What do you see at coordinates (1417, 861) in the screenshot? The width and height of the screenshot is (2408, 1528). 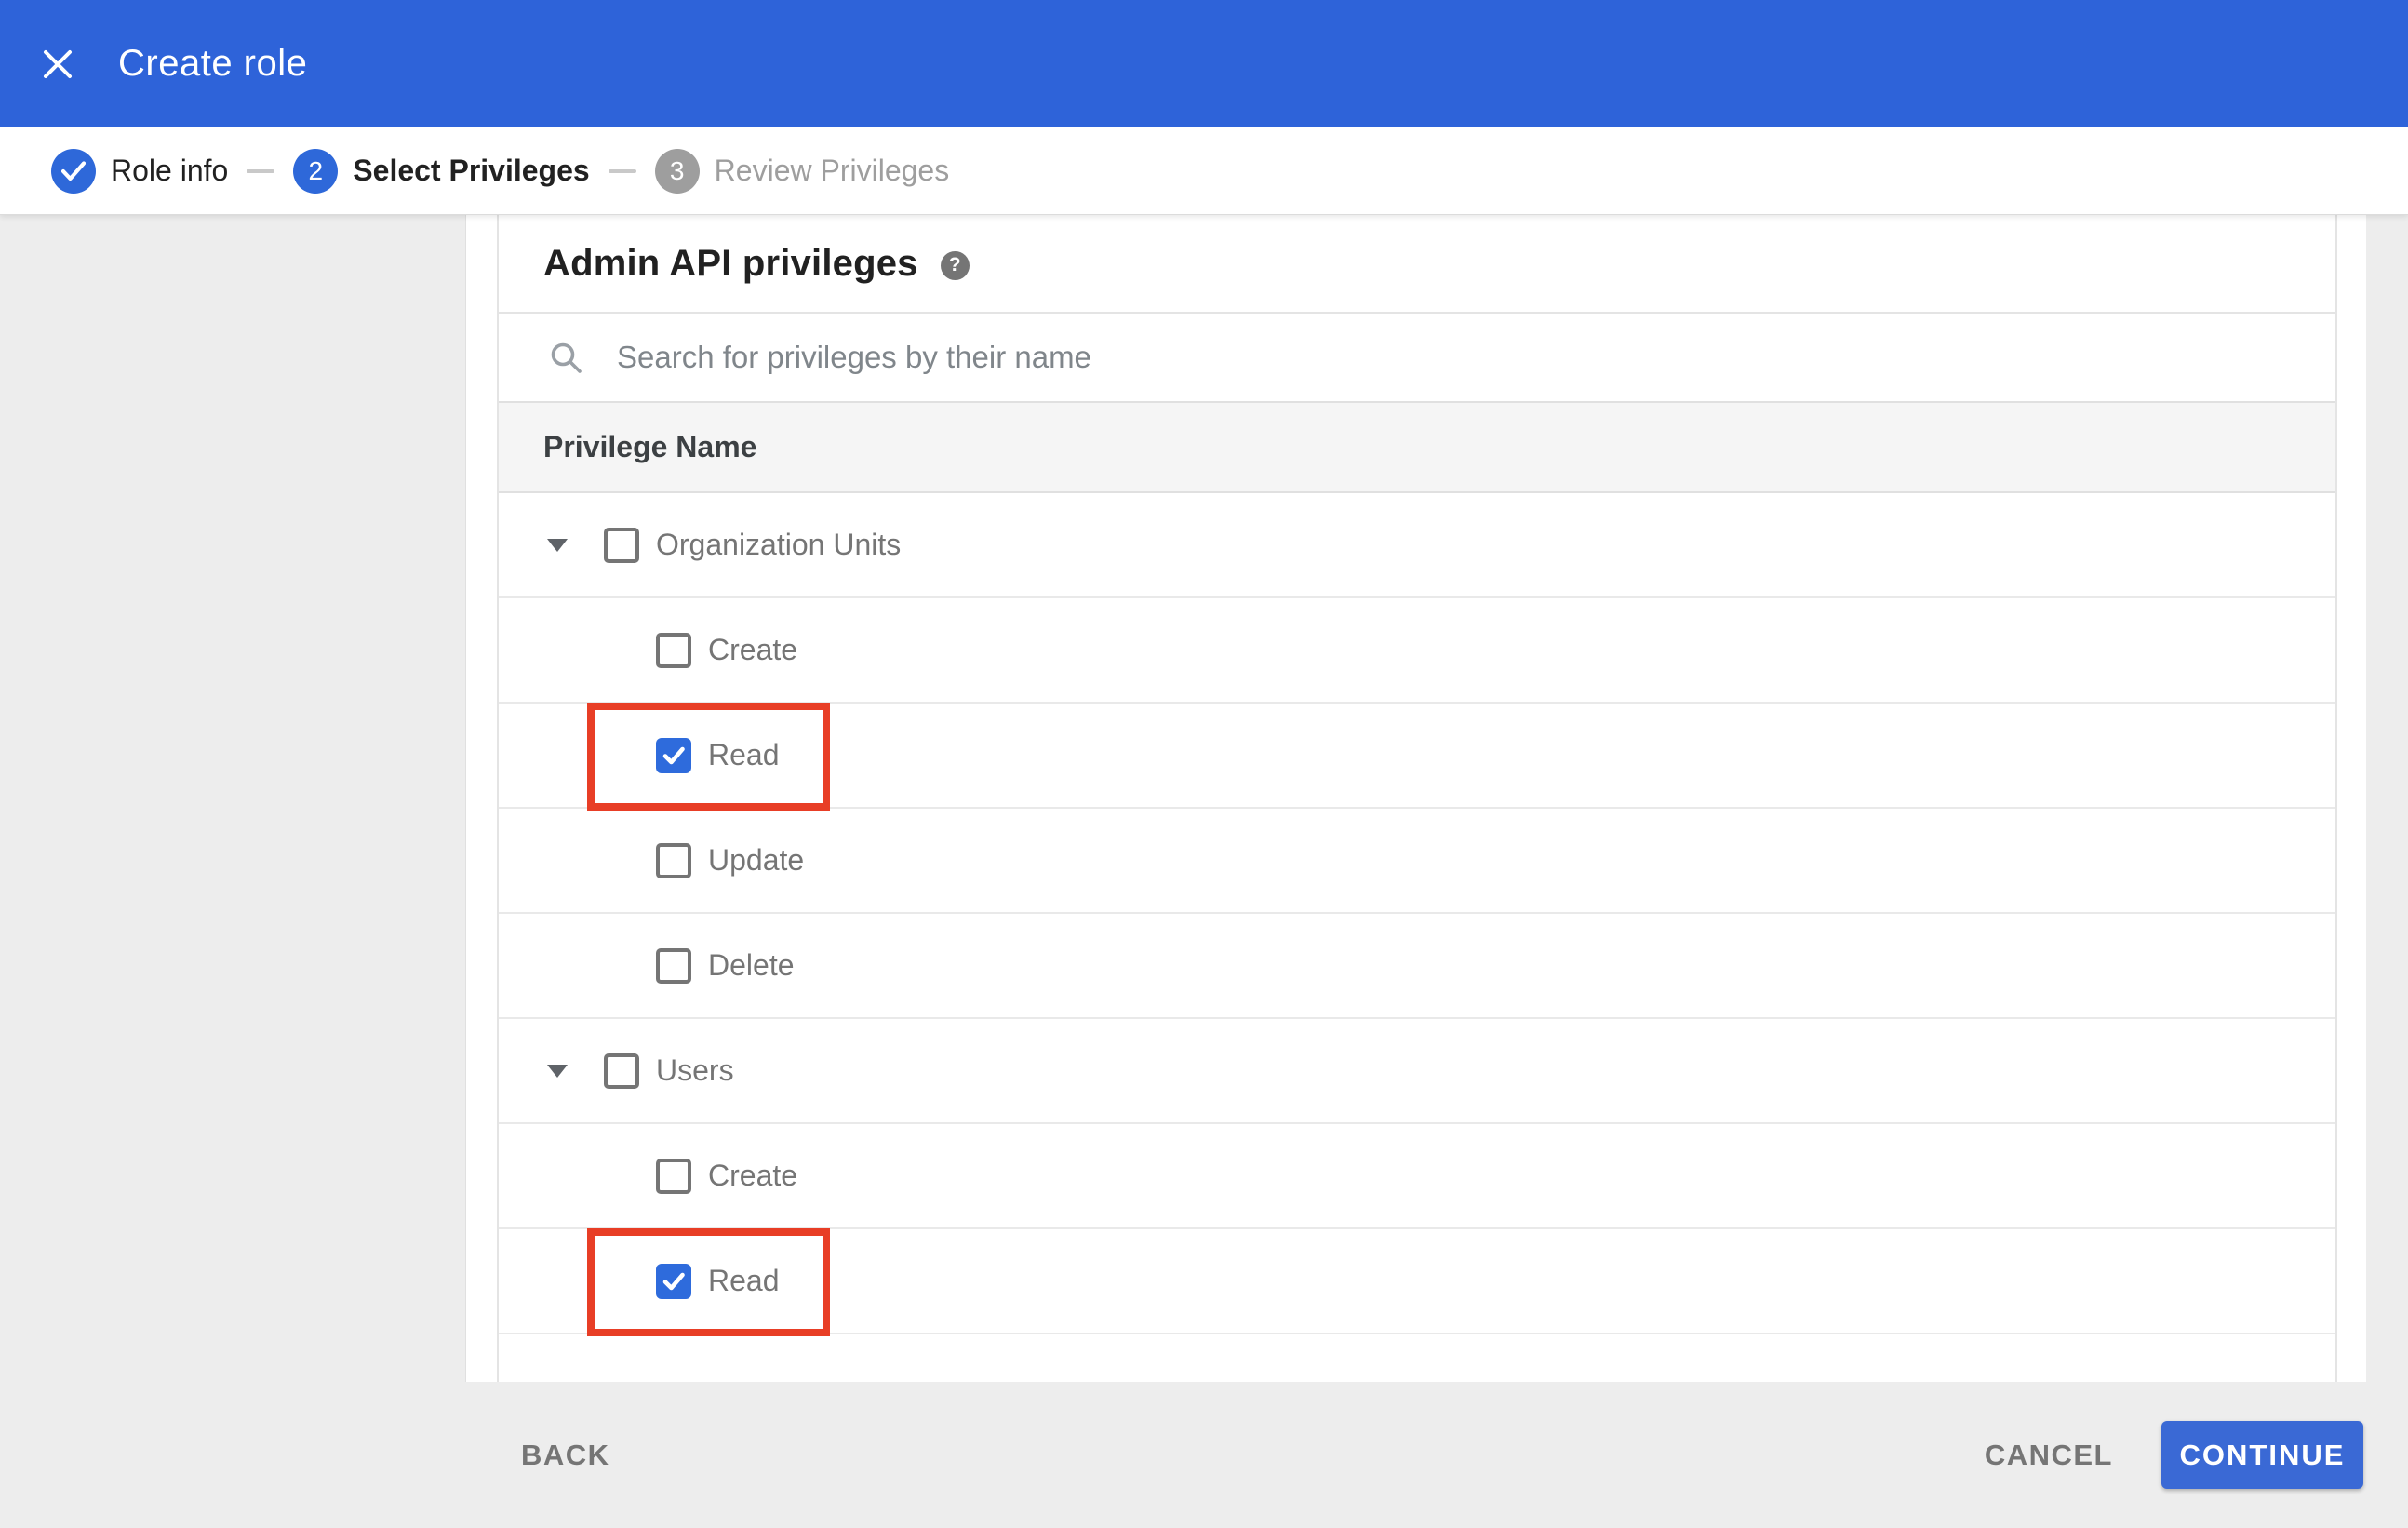 I see `privilege-row: Update` at bounding box center [1417, 861].